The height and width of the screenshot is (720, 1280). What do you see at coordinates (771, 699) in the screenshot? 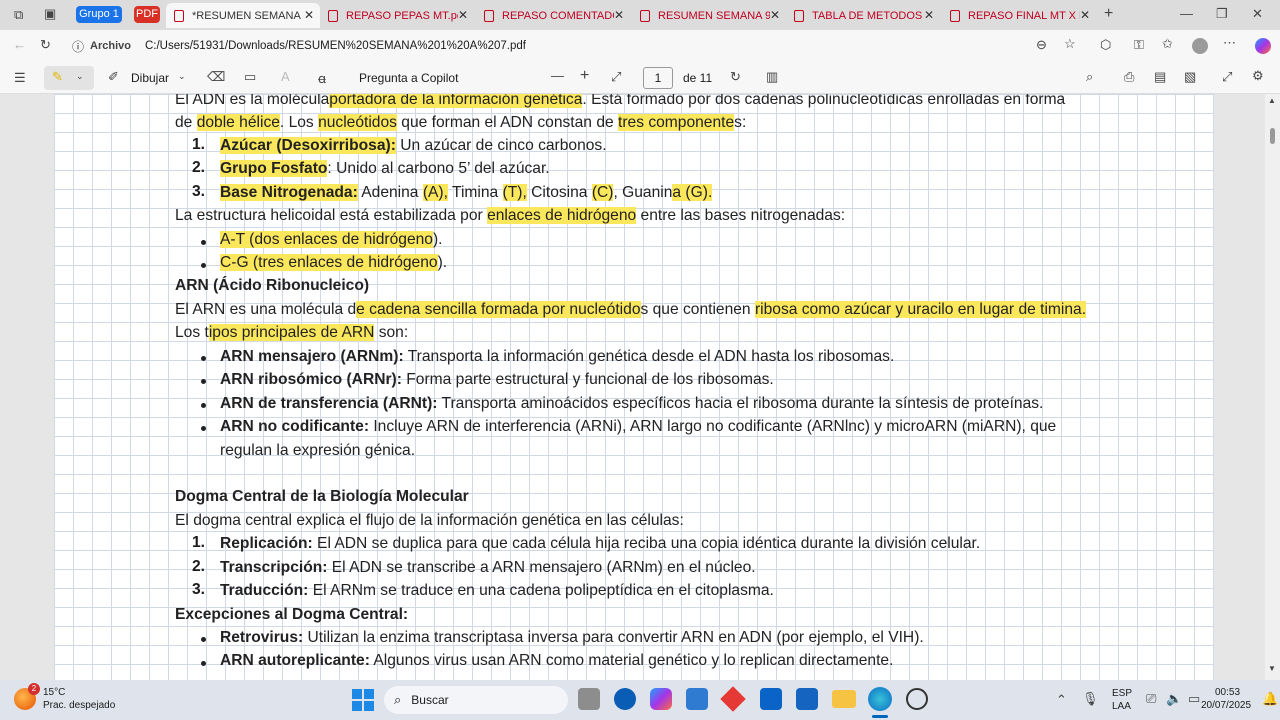
I see `outlook-icon` at bounding box center [771, 699].